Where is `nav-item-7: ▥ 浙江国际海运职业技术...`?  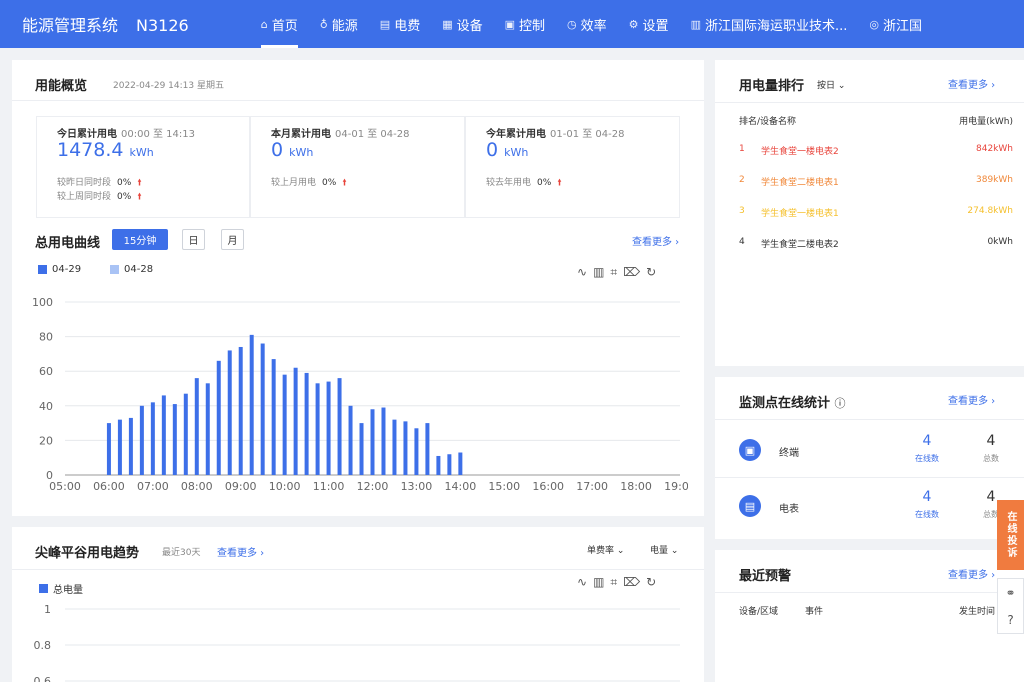
nav-item-7: ▥ 浙江国际海运职业技术... is located at coordinates (769, 24).